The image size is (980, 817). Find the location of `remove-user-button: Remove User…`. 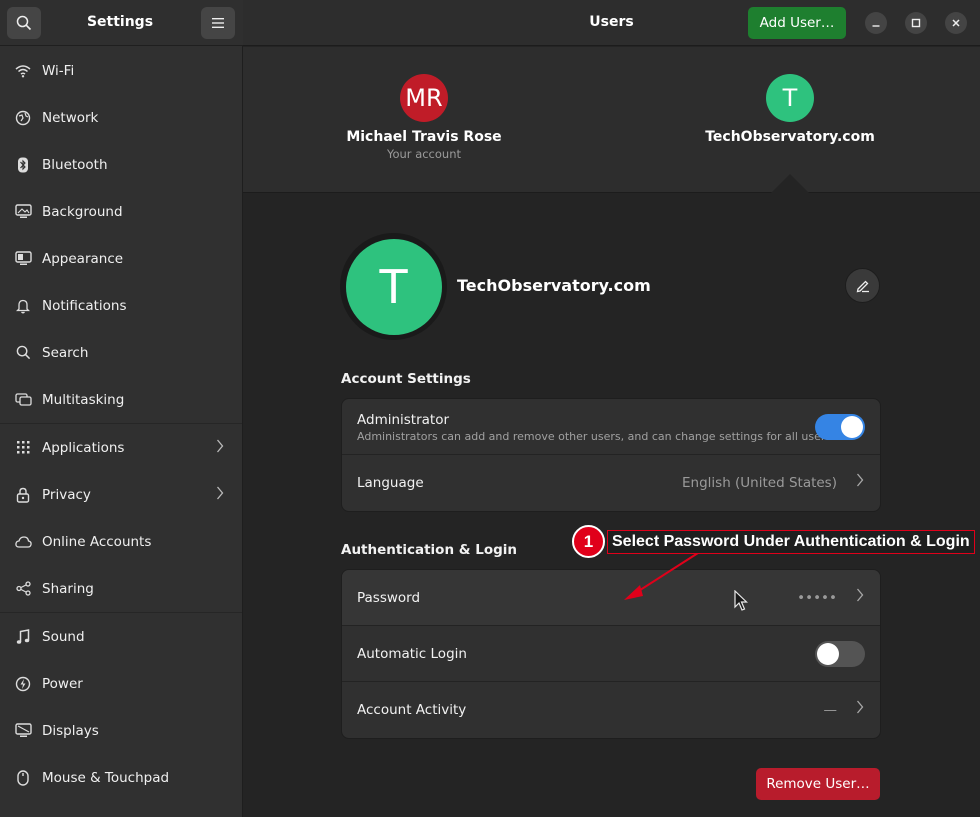

remove-user-button: Remove User… is located at coordinates (818, 784).